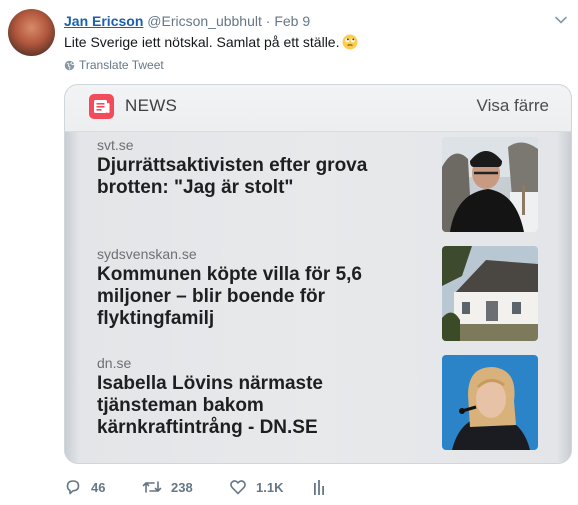 The width and height of the screenshot is (578, 505). I want to click on like-button: 1.1K, so click(270, 487).